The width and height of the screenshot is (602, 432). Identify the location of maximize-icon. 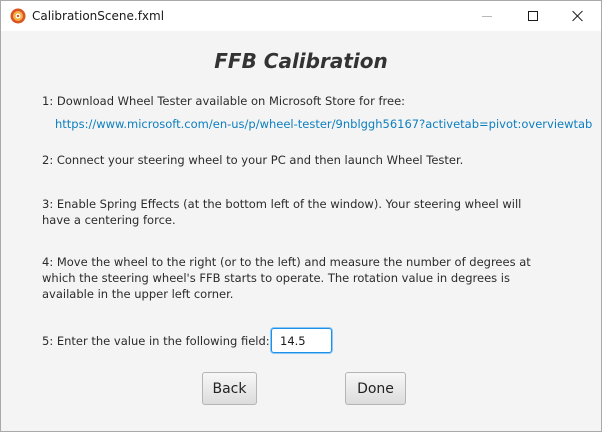
(533, 16).